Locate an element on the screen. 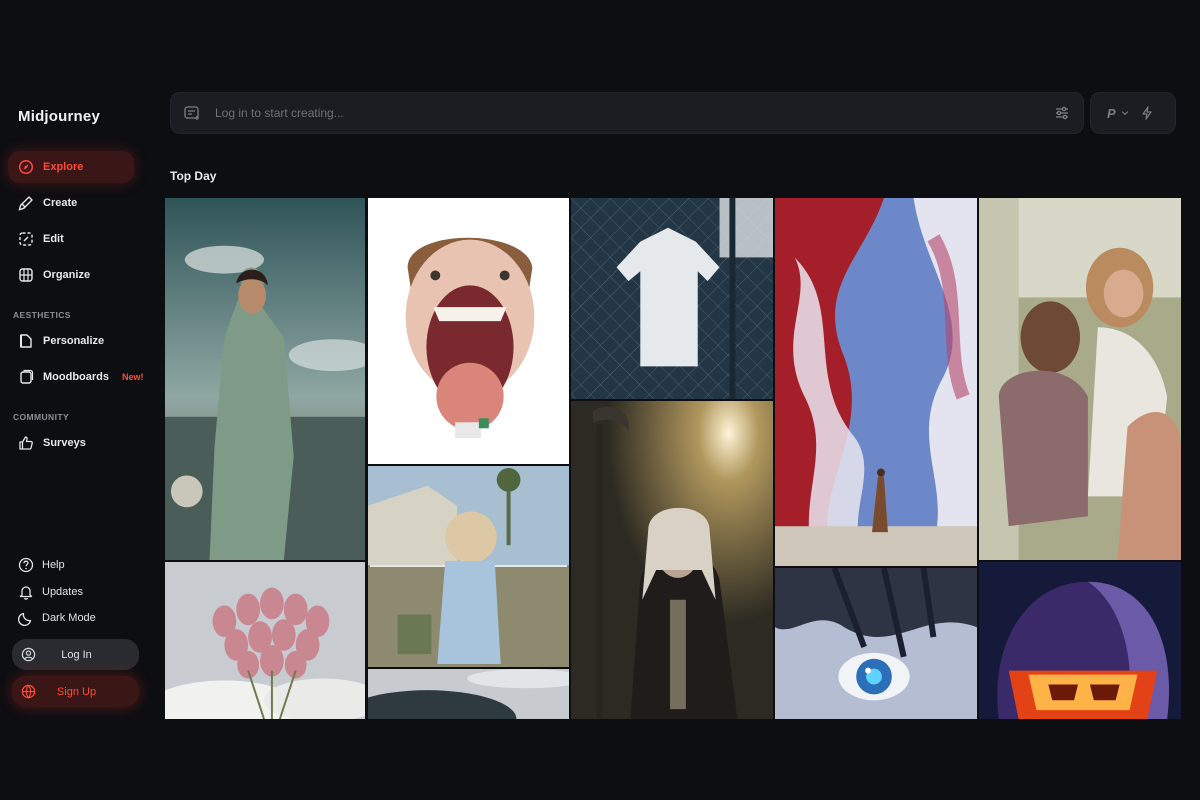  sidebar-item-moodboards: Moodboards New! is located at coordinates (76, 377).